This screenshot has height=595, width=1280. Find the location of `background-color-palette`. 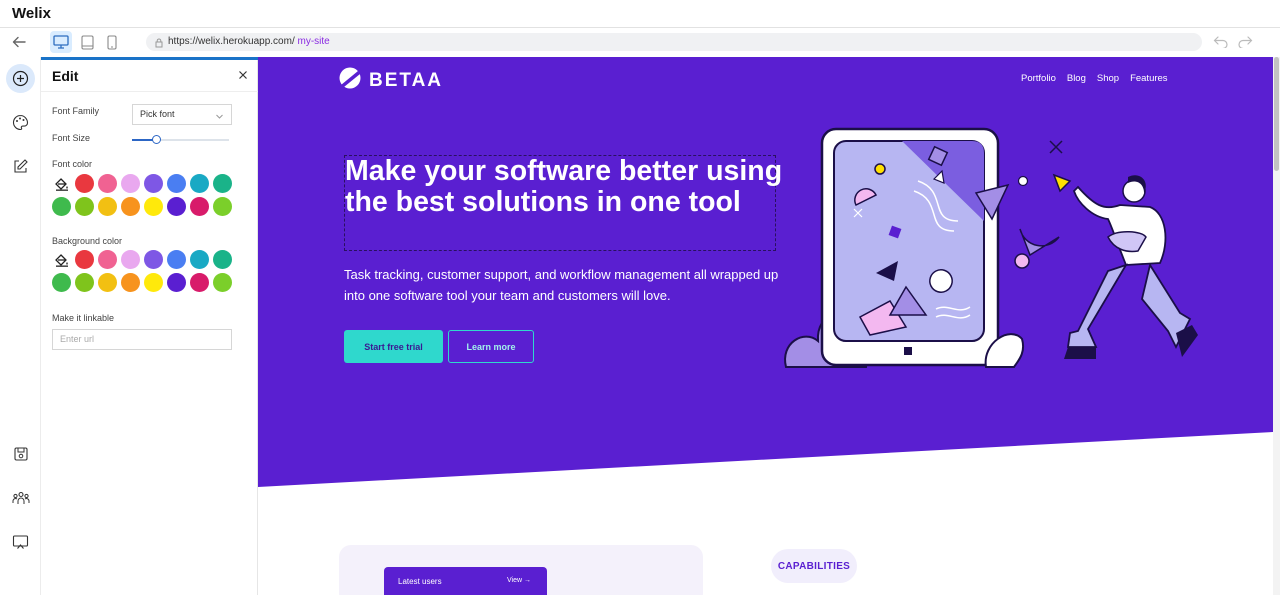

background-color-palette is located at coordinates (144, 273).